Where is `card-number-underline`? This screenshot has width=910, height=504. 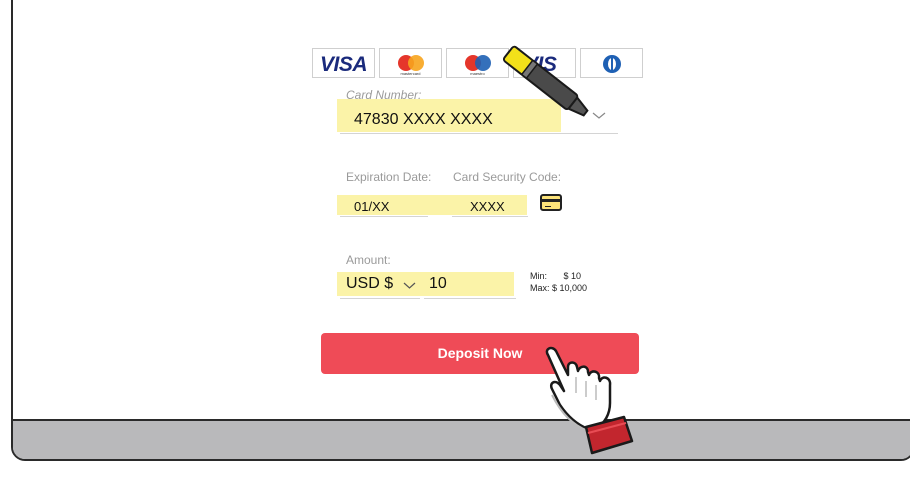 card-number-underline is located at coordinates (479, 133).